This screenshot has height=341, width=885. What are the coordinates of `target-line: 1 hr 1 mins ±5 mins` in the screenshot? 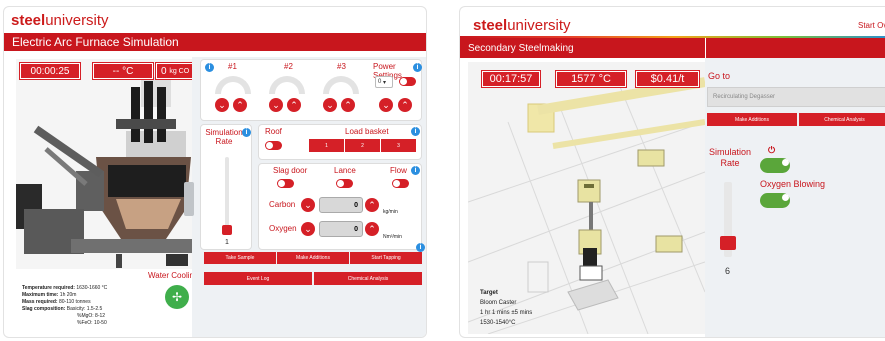 It's located at (506, 313).